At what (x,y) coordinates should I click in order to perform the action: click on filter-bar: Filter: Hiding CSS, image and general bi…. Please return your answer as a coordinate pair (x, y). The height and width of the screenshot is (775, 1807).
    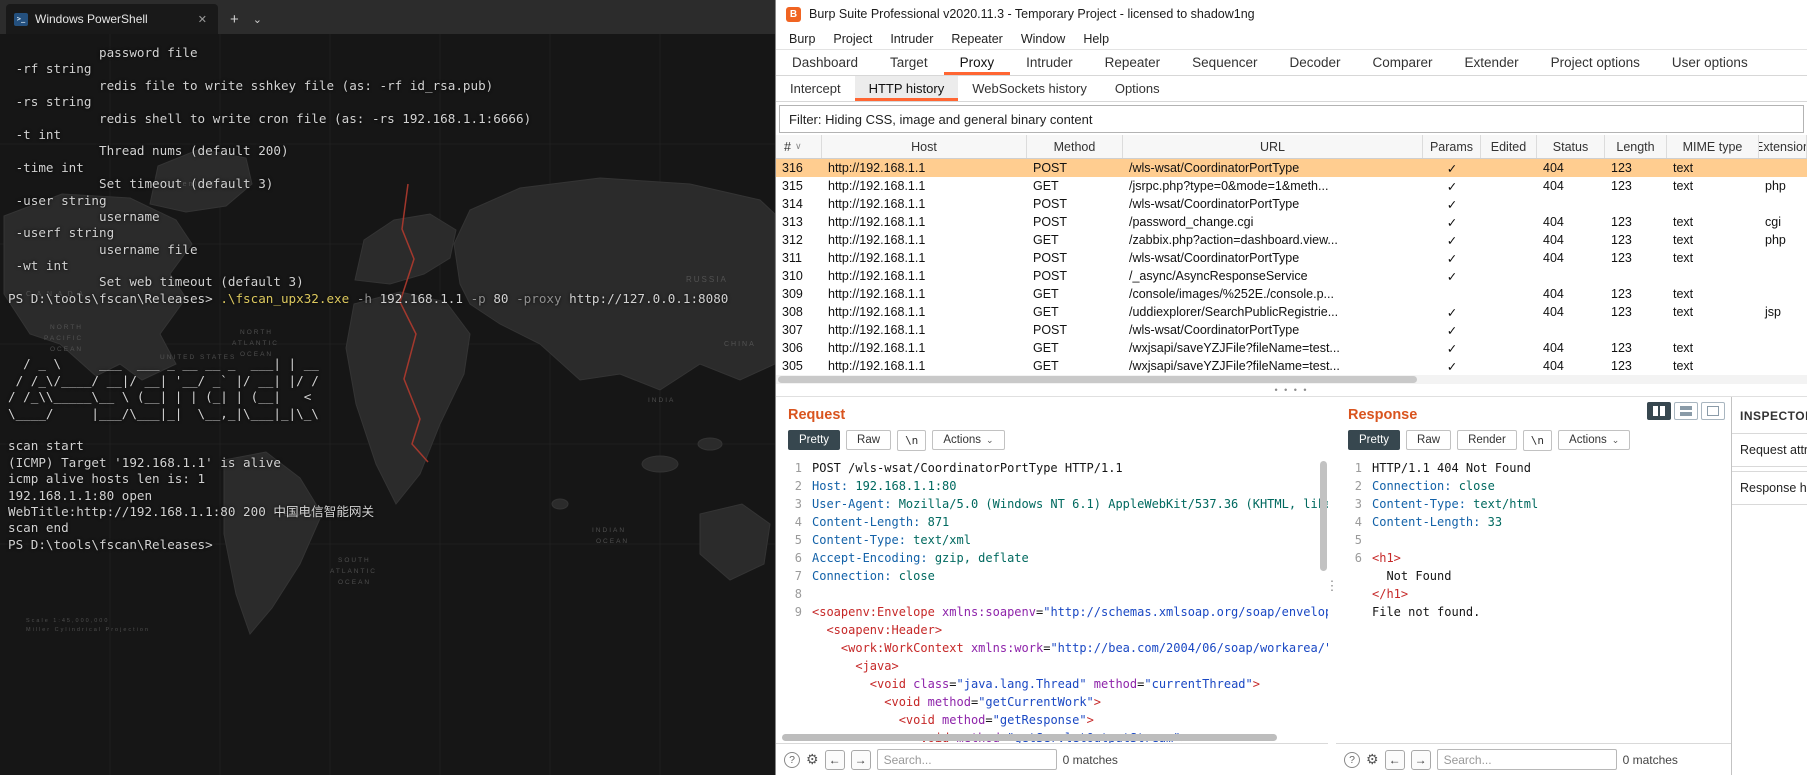
    Looking at the image, I should click on (1291, 119).